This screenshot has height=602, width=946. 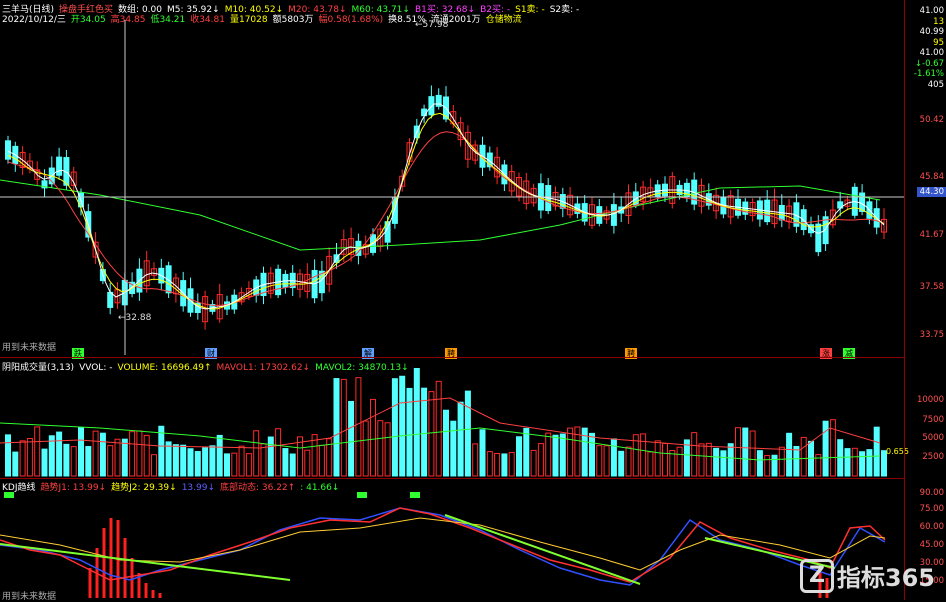 What do you see at coordinates (931, 335) in the screenshot?
I see `price-tick: 33.75` at bounding box center [931, 335].